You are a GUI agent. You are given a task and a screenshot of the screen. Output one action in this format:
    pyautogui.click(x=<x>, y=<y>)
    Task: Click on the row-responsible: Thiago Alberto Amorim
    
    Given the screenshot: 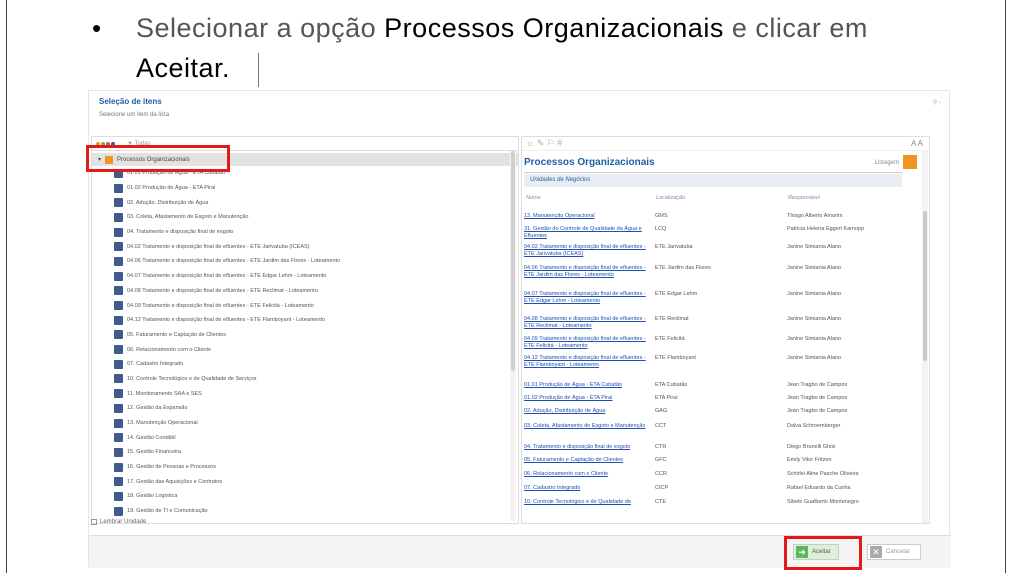 What is the action you would take?
    pyautogui.click(x=815, y=216)
    